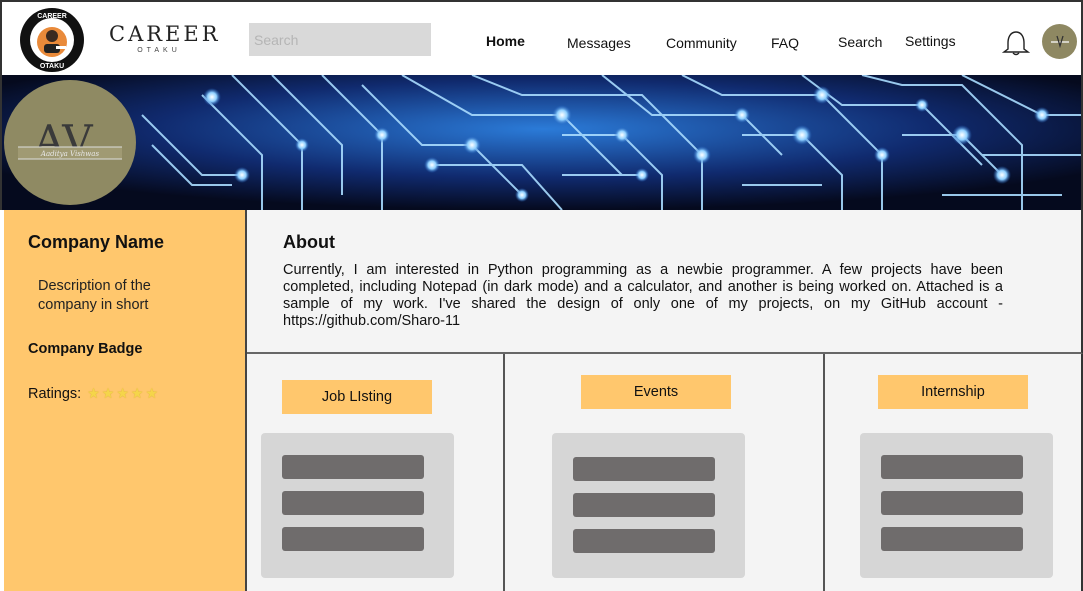 The image size is (1083, 591). What do you see at coordinates (357, 397) in the screenshot?
I see `job-listing-button: Job LIsting` at bounding box center [357, 397].